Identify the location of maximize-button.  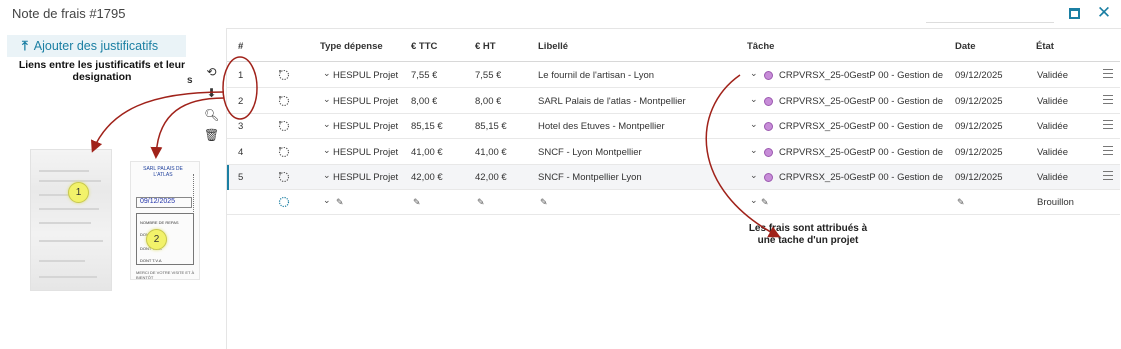
(1074, 13).